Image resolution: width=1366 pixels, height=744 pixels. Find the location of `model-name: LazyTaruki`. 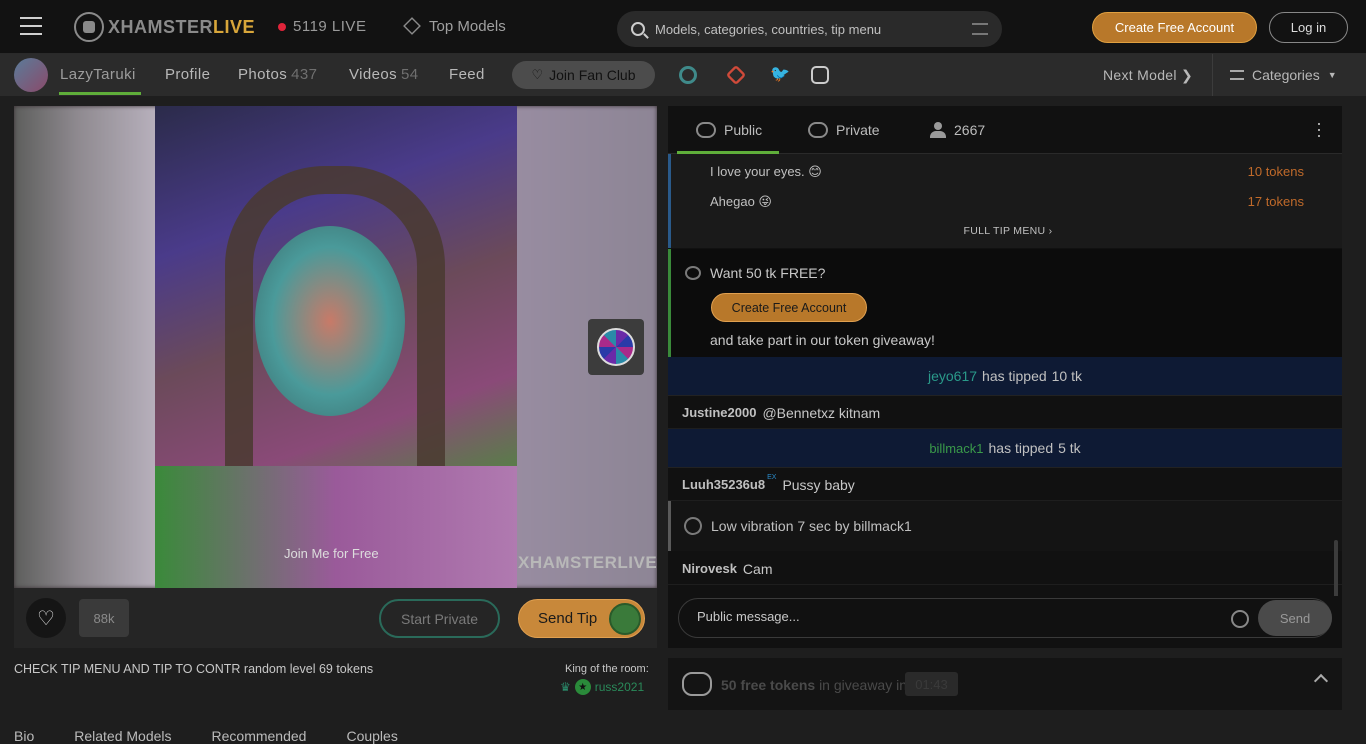

model-name: LazyTaruki is located at coordinates (98, 74).